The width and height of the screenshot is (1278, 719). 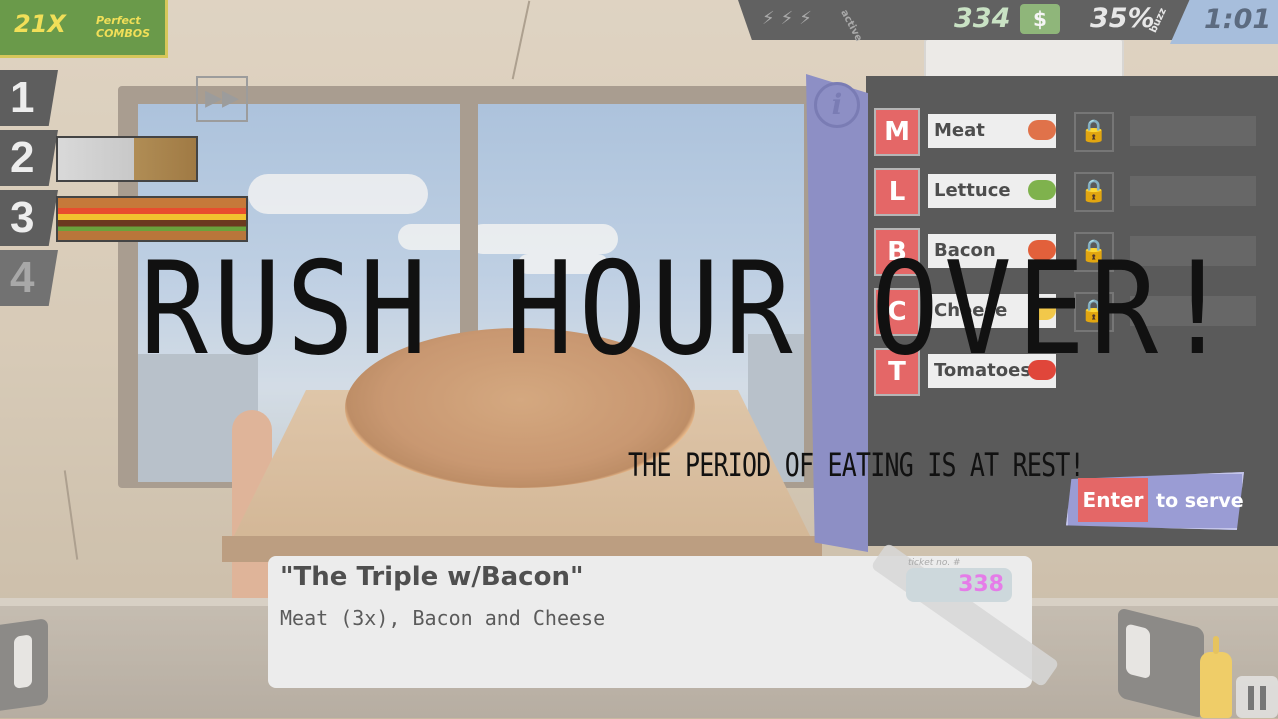 I want to click on ingredient-row: M Meat 🔒, so click(x=1074, y=133).